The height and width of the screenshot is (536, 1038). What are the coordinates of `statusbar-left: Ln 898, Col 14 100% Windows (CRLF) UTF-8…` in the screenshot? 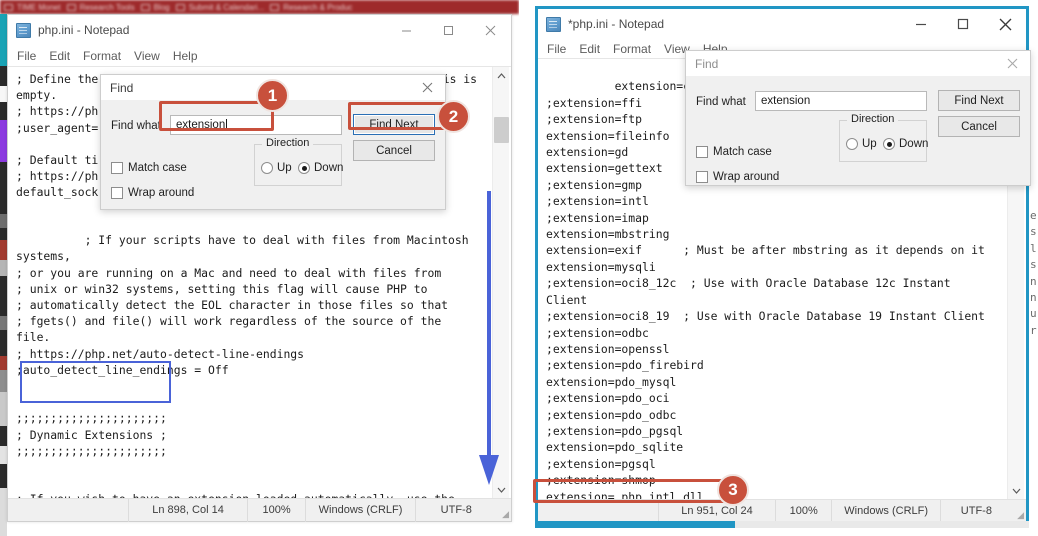 It's located at (259, 510).